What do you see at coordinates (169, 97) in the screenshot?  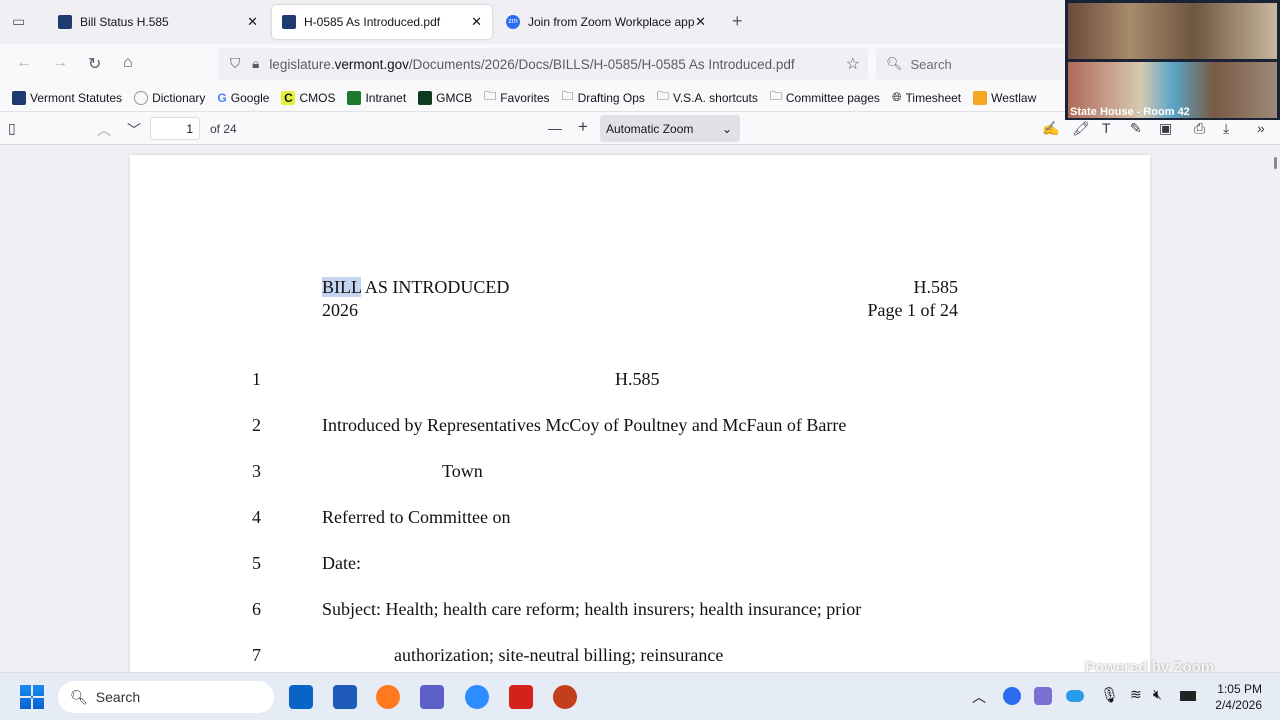 I see `bookmark-dictionary: Dictionary` at bounding box center [169, 97].